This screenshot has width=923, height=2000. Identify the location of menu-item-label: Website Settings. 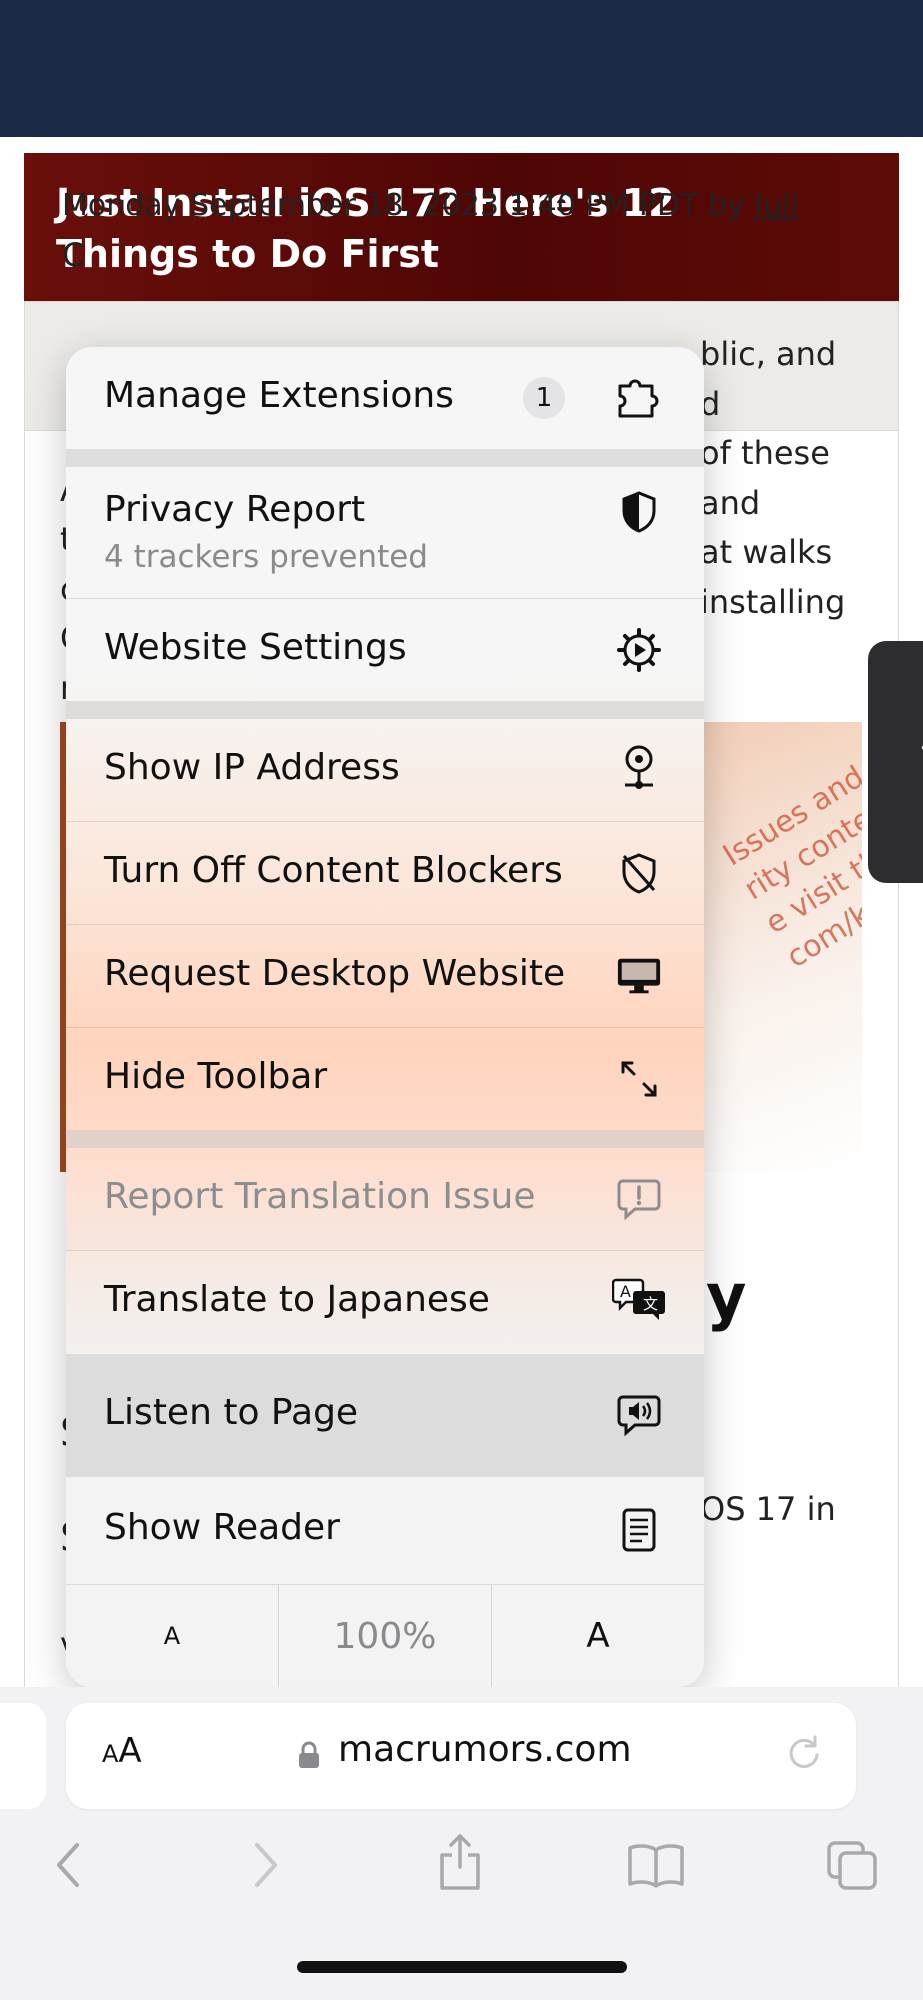
(255, 647).